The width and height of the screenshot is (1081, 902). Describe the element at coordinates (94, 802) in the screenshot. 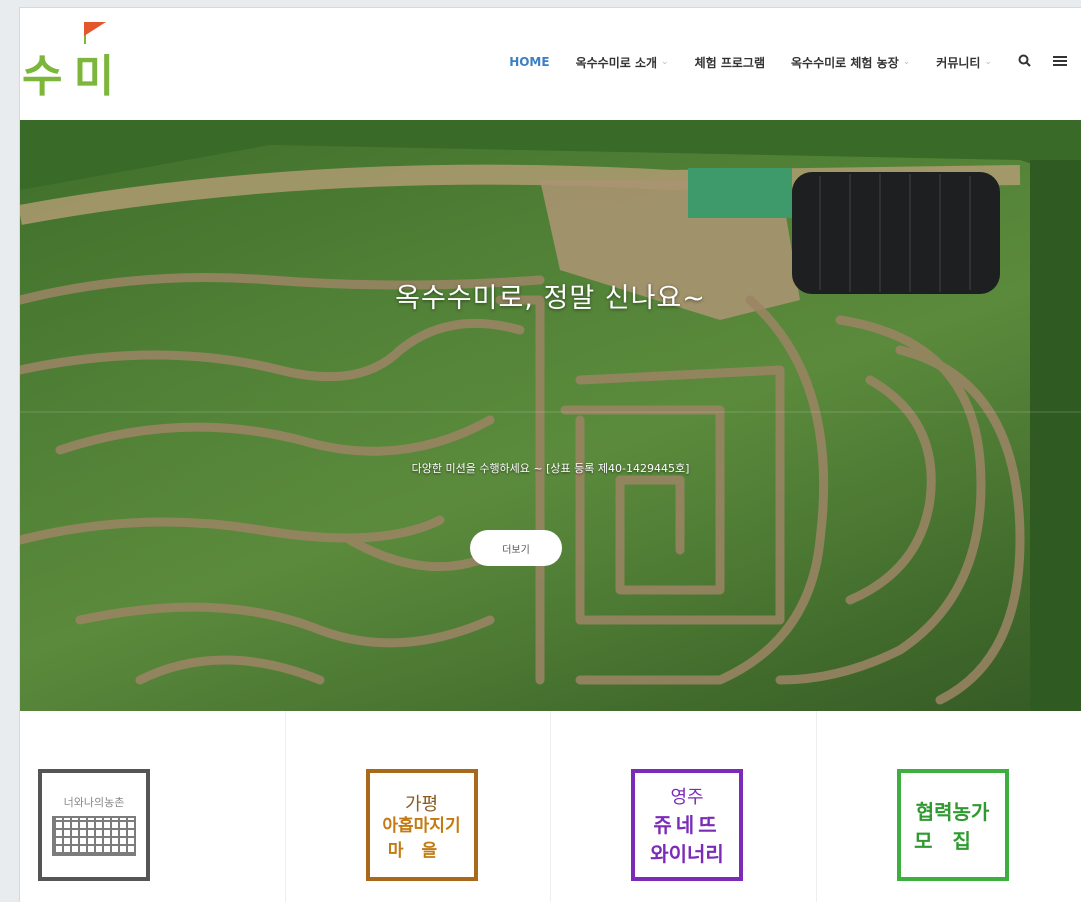

I see `partner-name: 너와나의농촌` at that location.